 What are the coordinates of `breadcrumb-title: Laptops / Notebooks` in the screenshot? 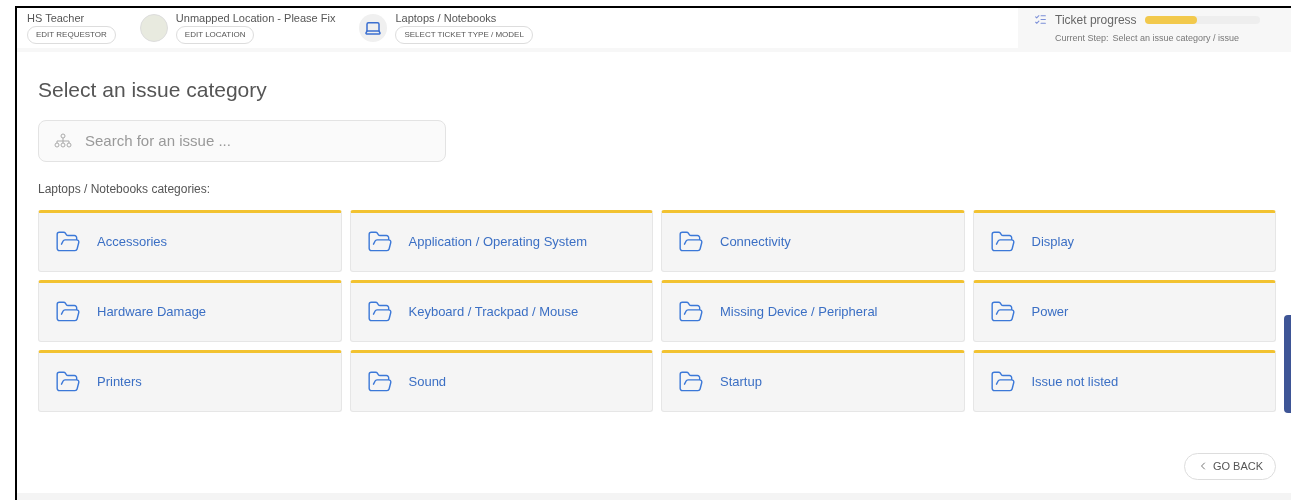 It's located at (446, 18).